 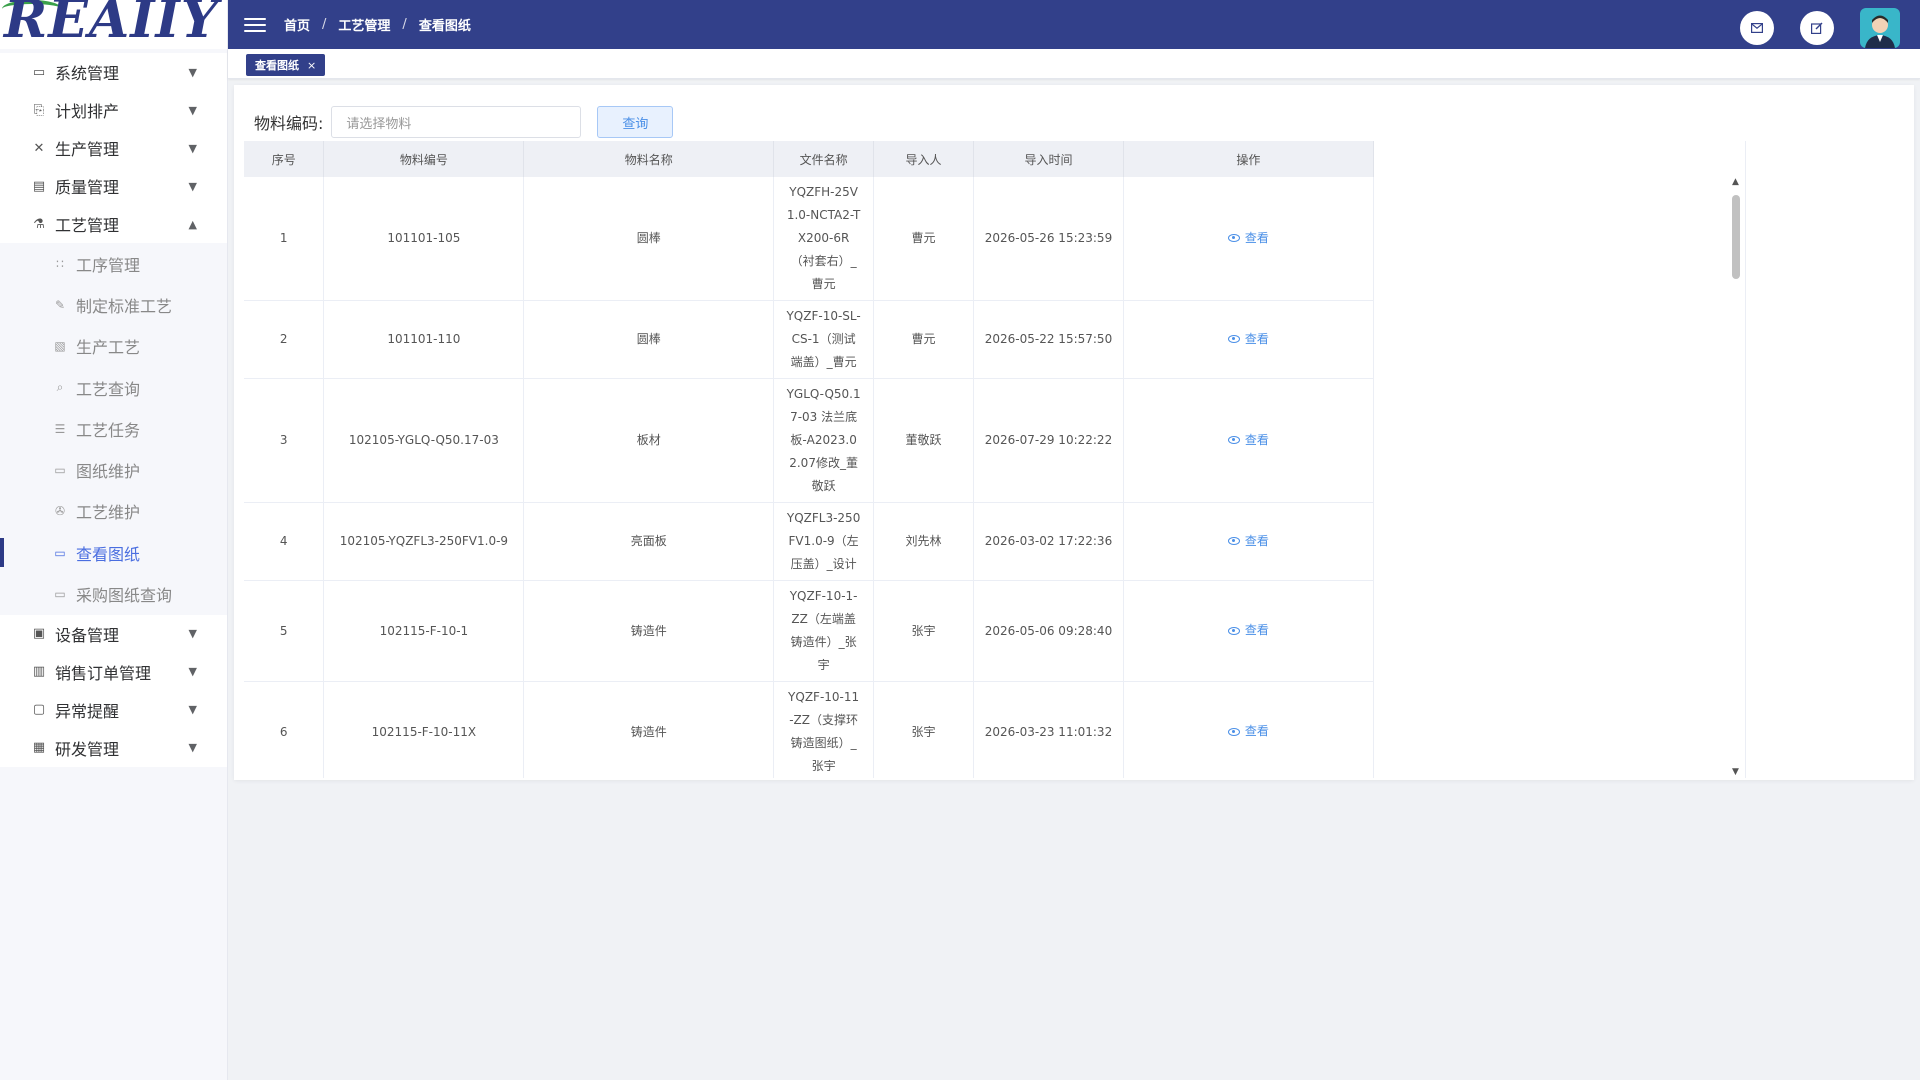 I want to click on sidebar-subitem: ✇ 工艺维护, so click(x=113, y=511).